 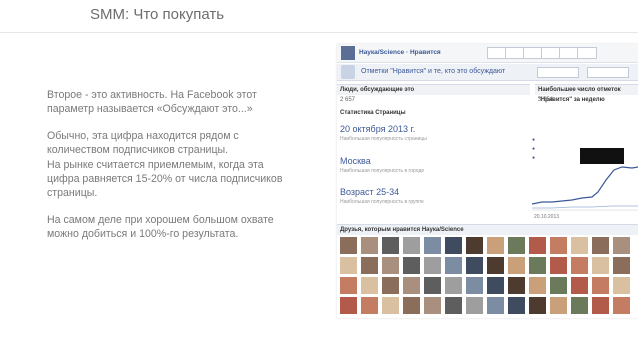 What do you see at coordinates (558, 72) in the screenshot?
I see `date-start-field` at bounding box center [558, 72].